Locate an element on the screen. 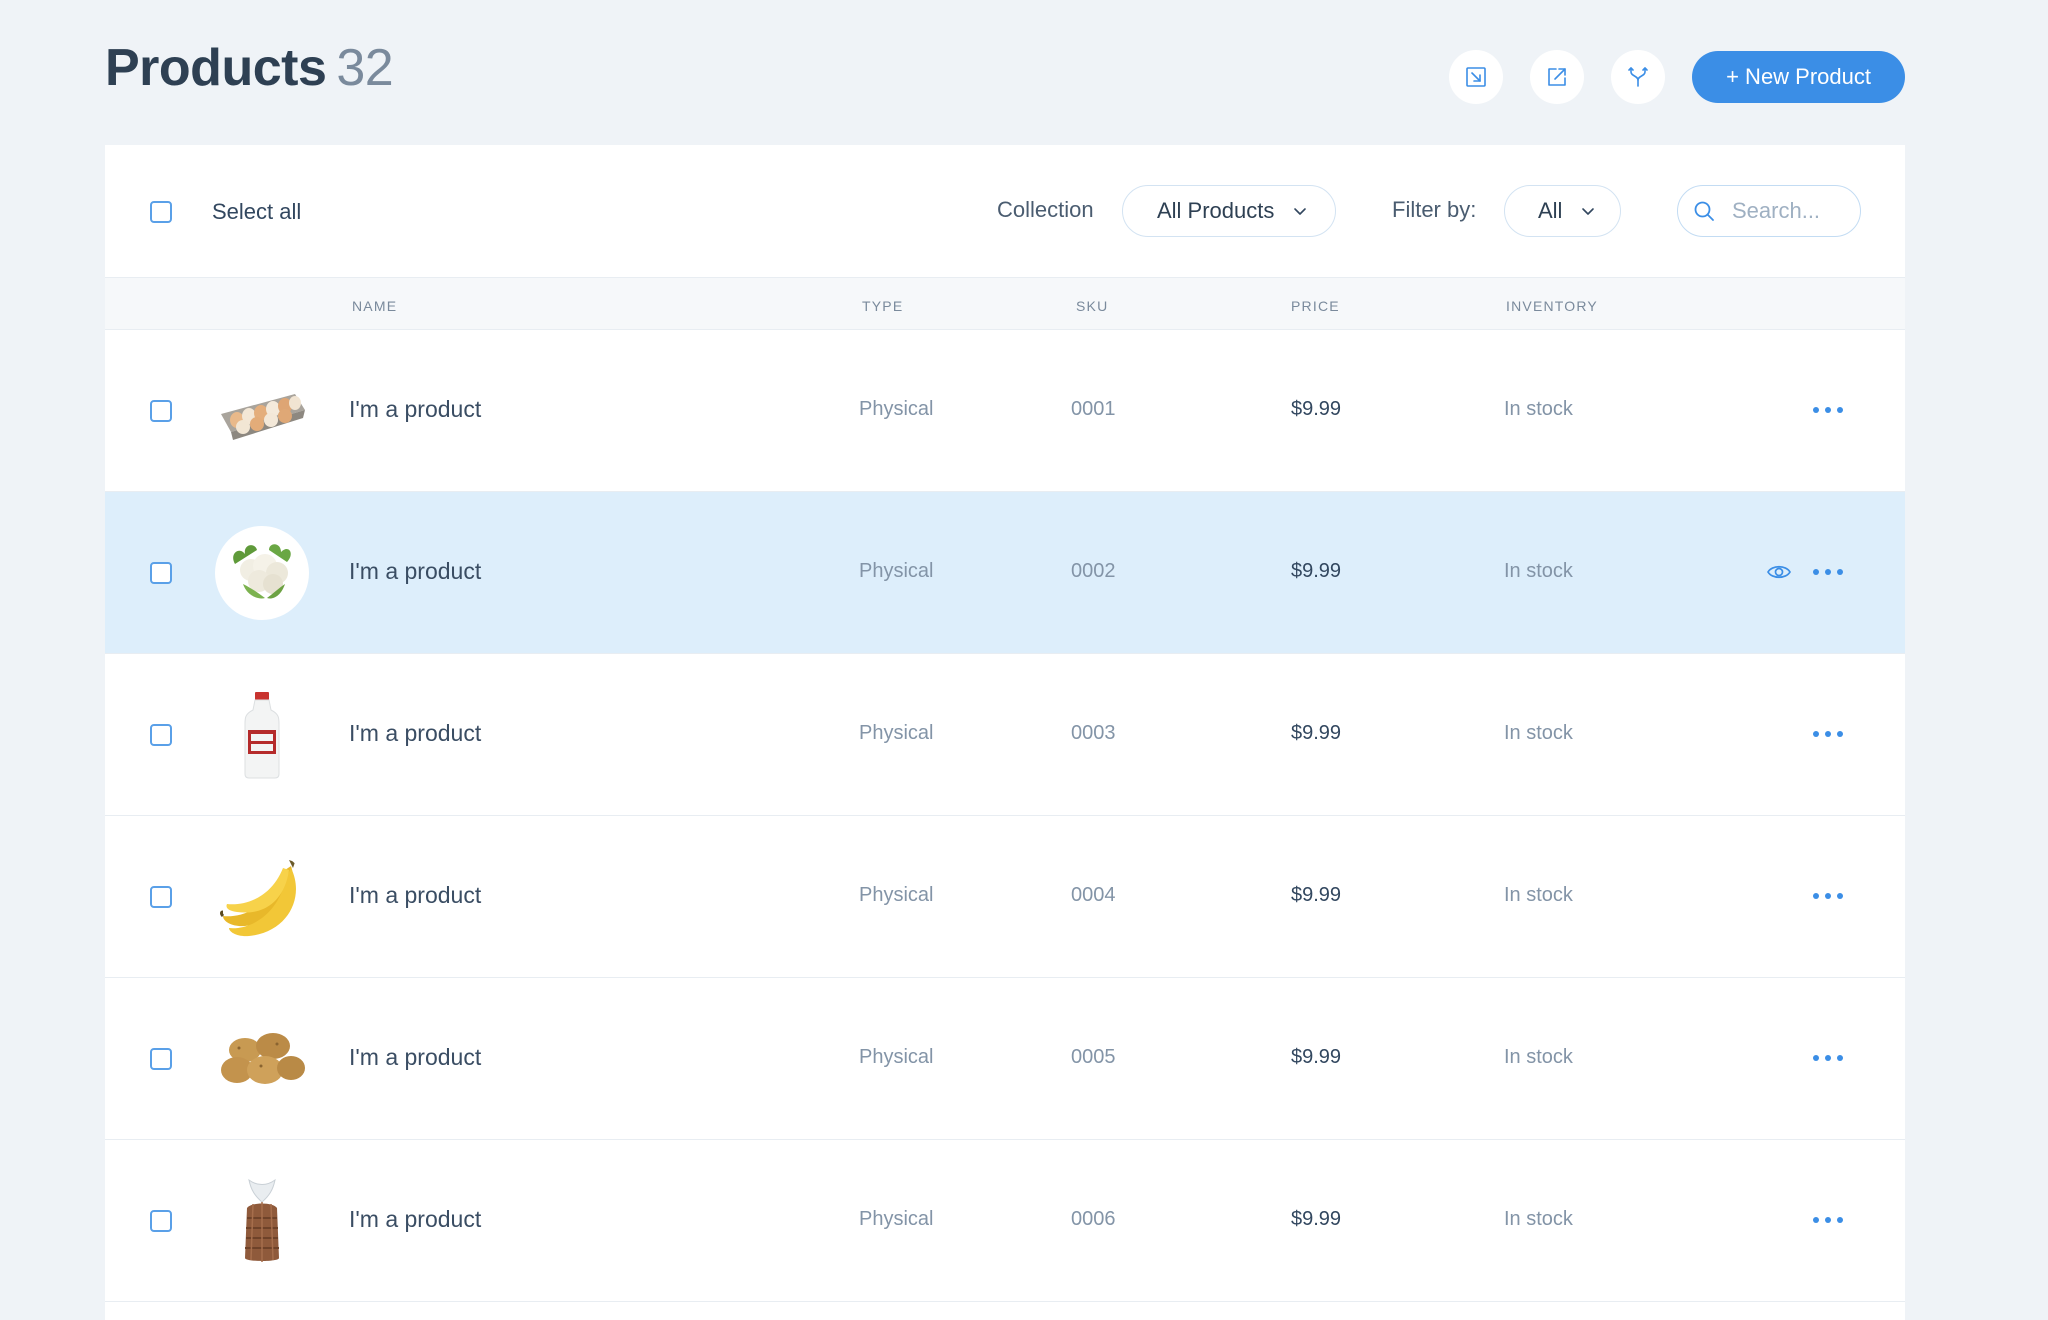  column-header-name: NAME is located at coordinates (374, 306).